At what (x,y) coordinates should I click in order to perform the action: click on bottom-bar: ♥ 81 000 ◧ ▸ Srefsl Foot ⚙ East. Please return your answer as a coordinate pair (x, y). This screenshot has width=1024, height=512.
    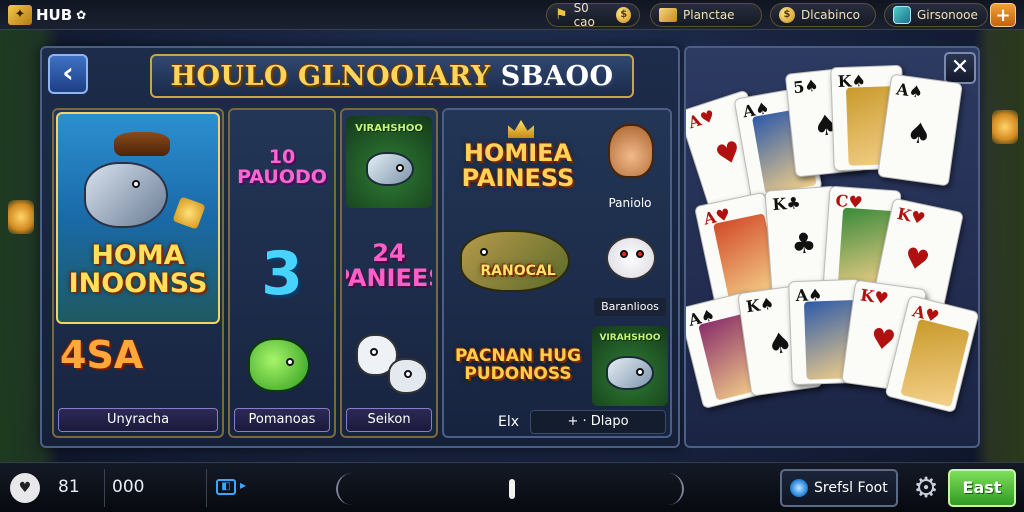
    Looking at the image, I should click on (512, 487).